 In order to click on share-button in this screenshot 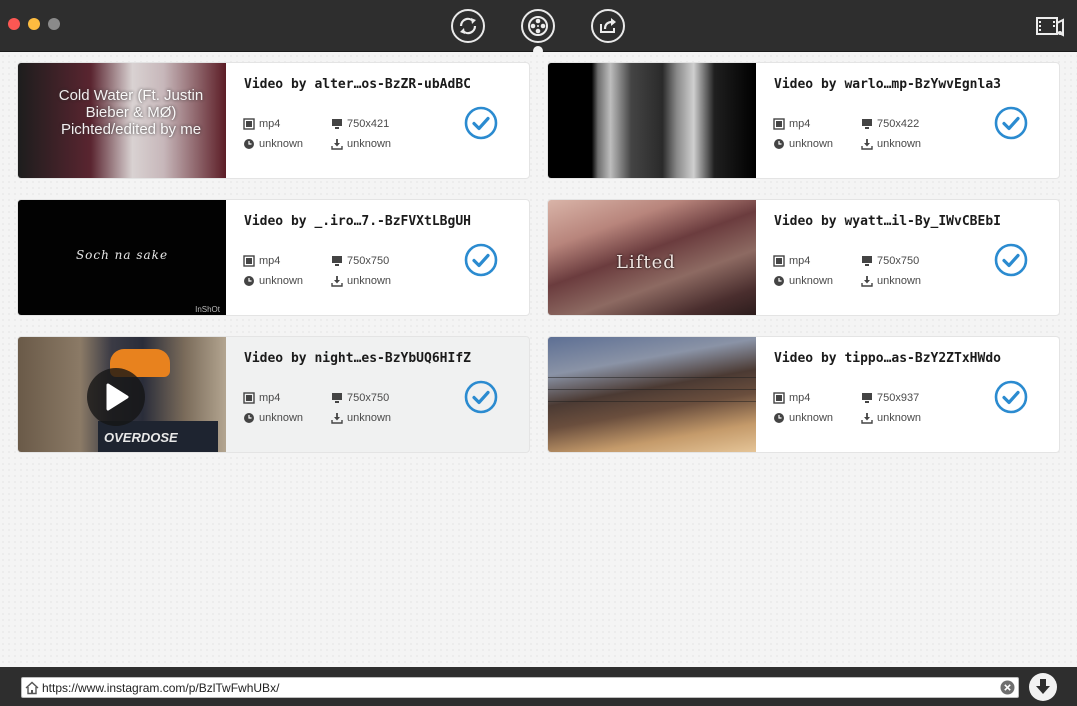, I will do `click(608, 26)`.